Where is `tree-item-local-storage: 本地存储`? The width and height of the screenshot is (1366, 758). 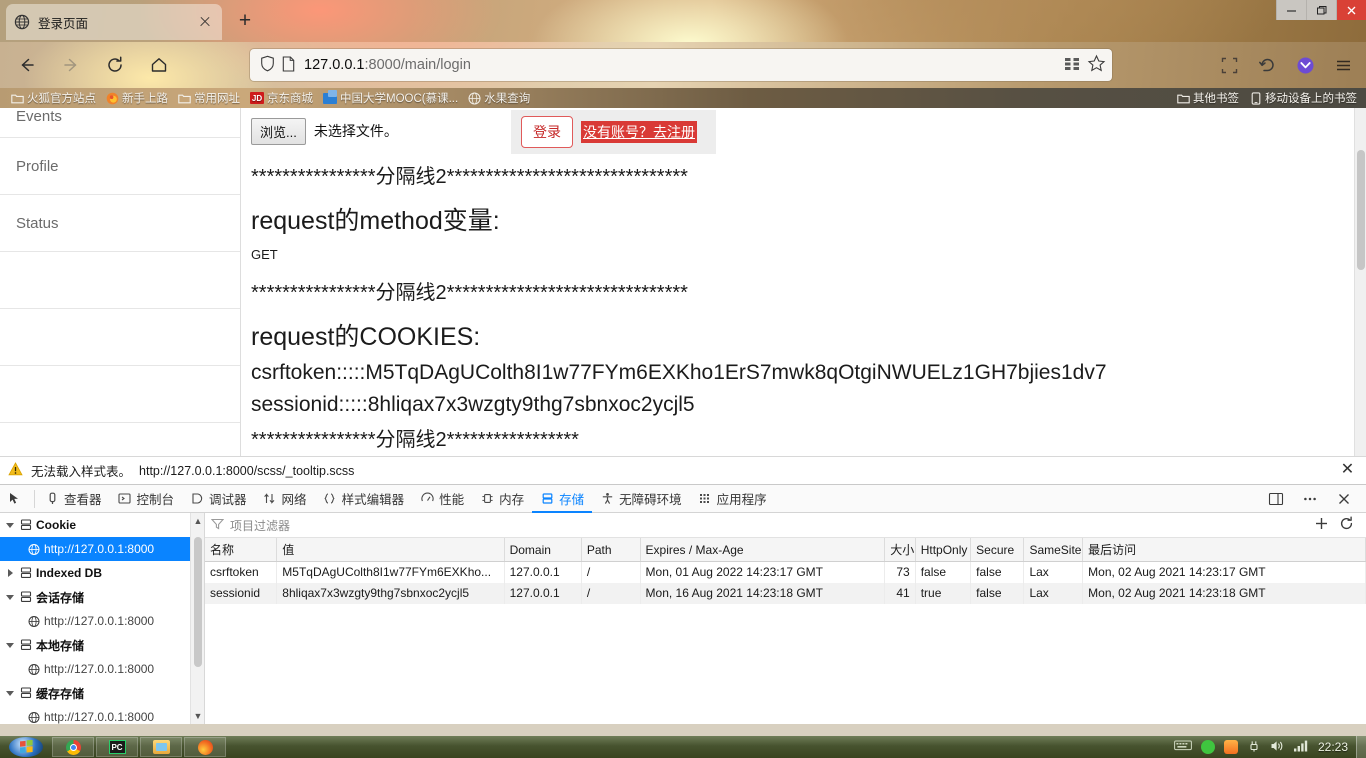
tree-item-local-storage: 本地存储 is located at coordinates (102, 645).